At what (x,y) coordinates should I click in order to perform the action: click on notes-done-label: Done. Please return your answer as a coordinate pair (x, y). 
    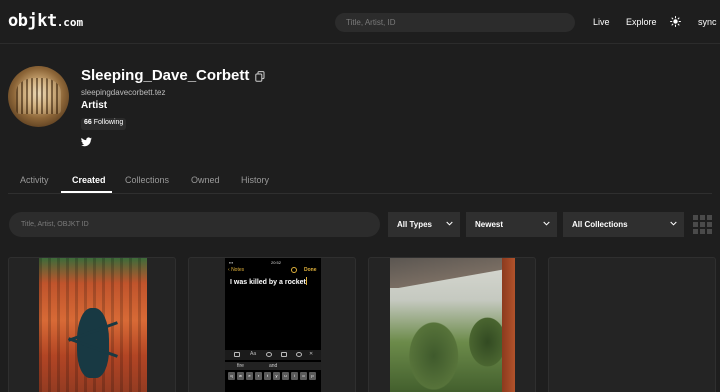
    Looking at the image, I should click on (310, 270).